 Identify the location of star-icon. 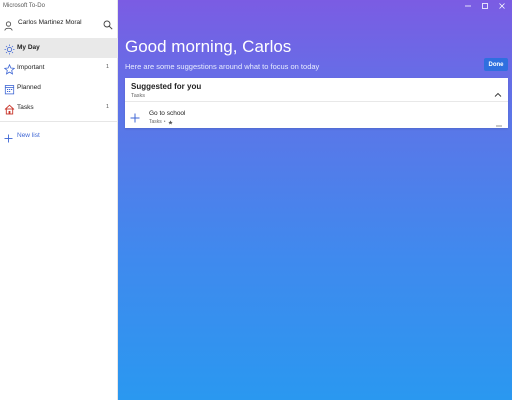
(9, 68).